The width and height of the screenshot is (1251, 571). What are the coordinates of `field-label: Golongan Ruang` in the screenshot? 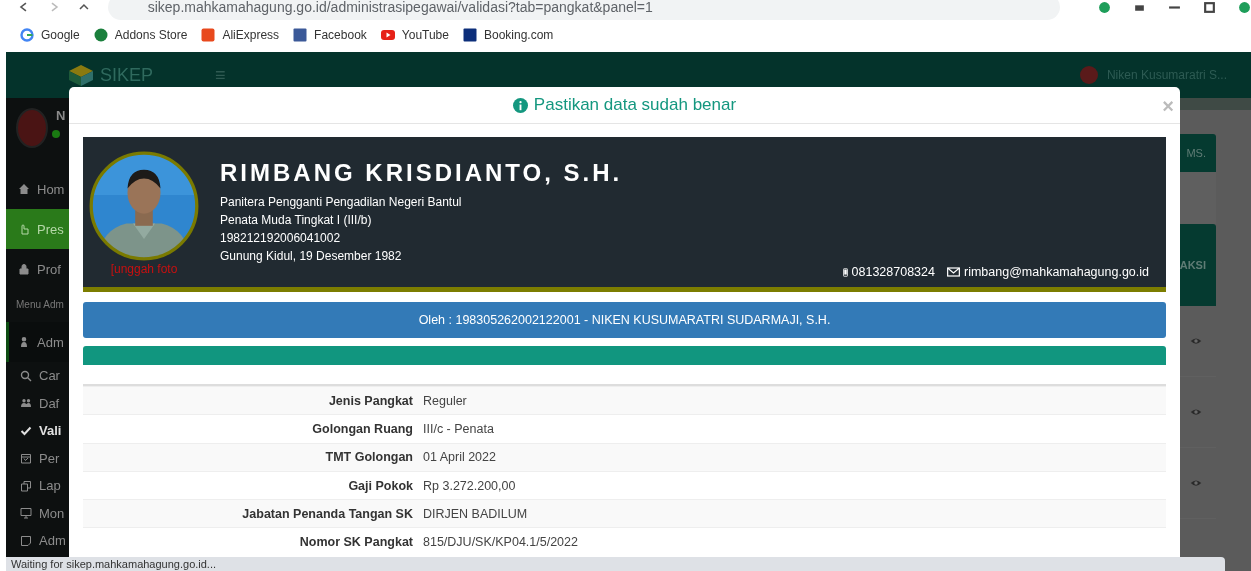 It's located at (362, 428).